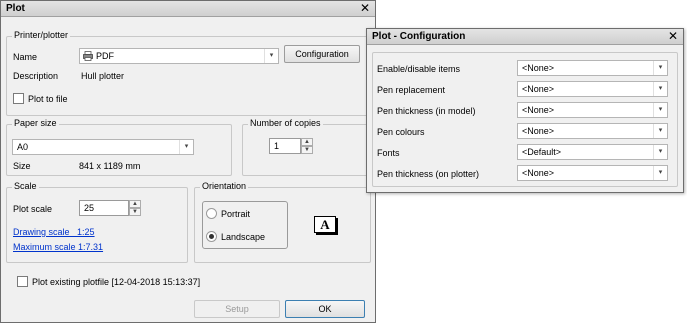  Describe the element at coordinates (110, 166) in the screenshot. I see `size-value: 841 x 1189 mm` at that location.